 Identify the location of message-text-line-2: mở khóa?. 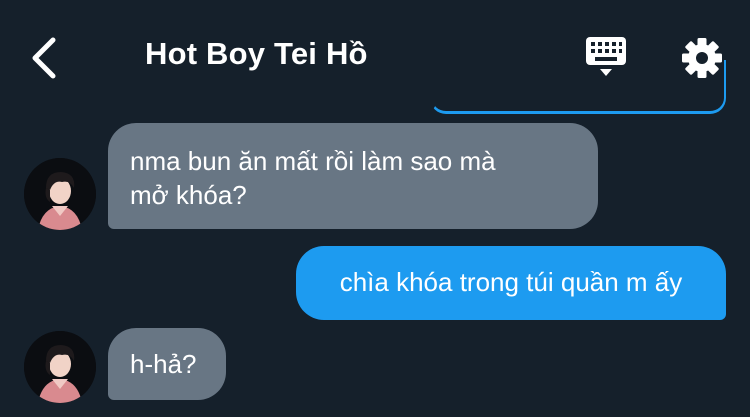
(188, 195).